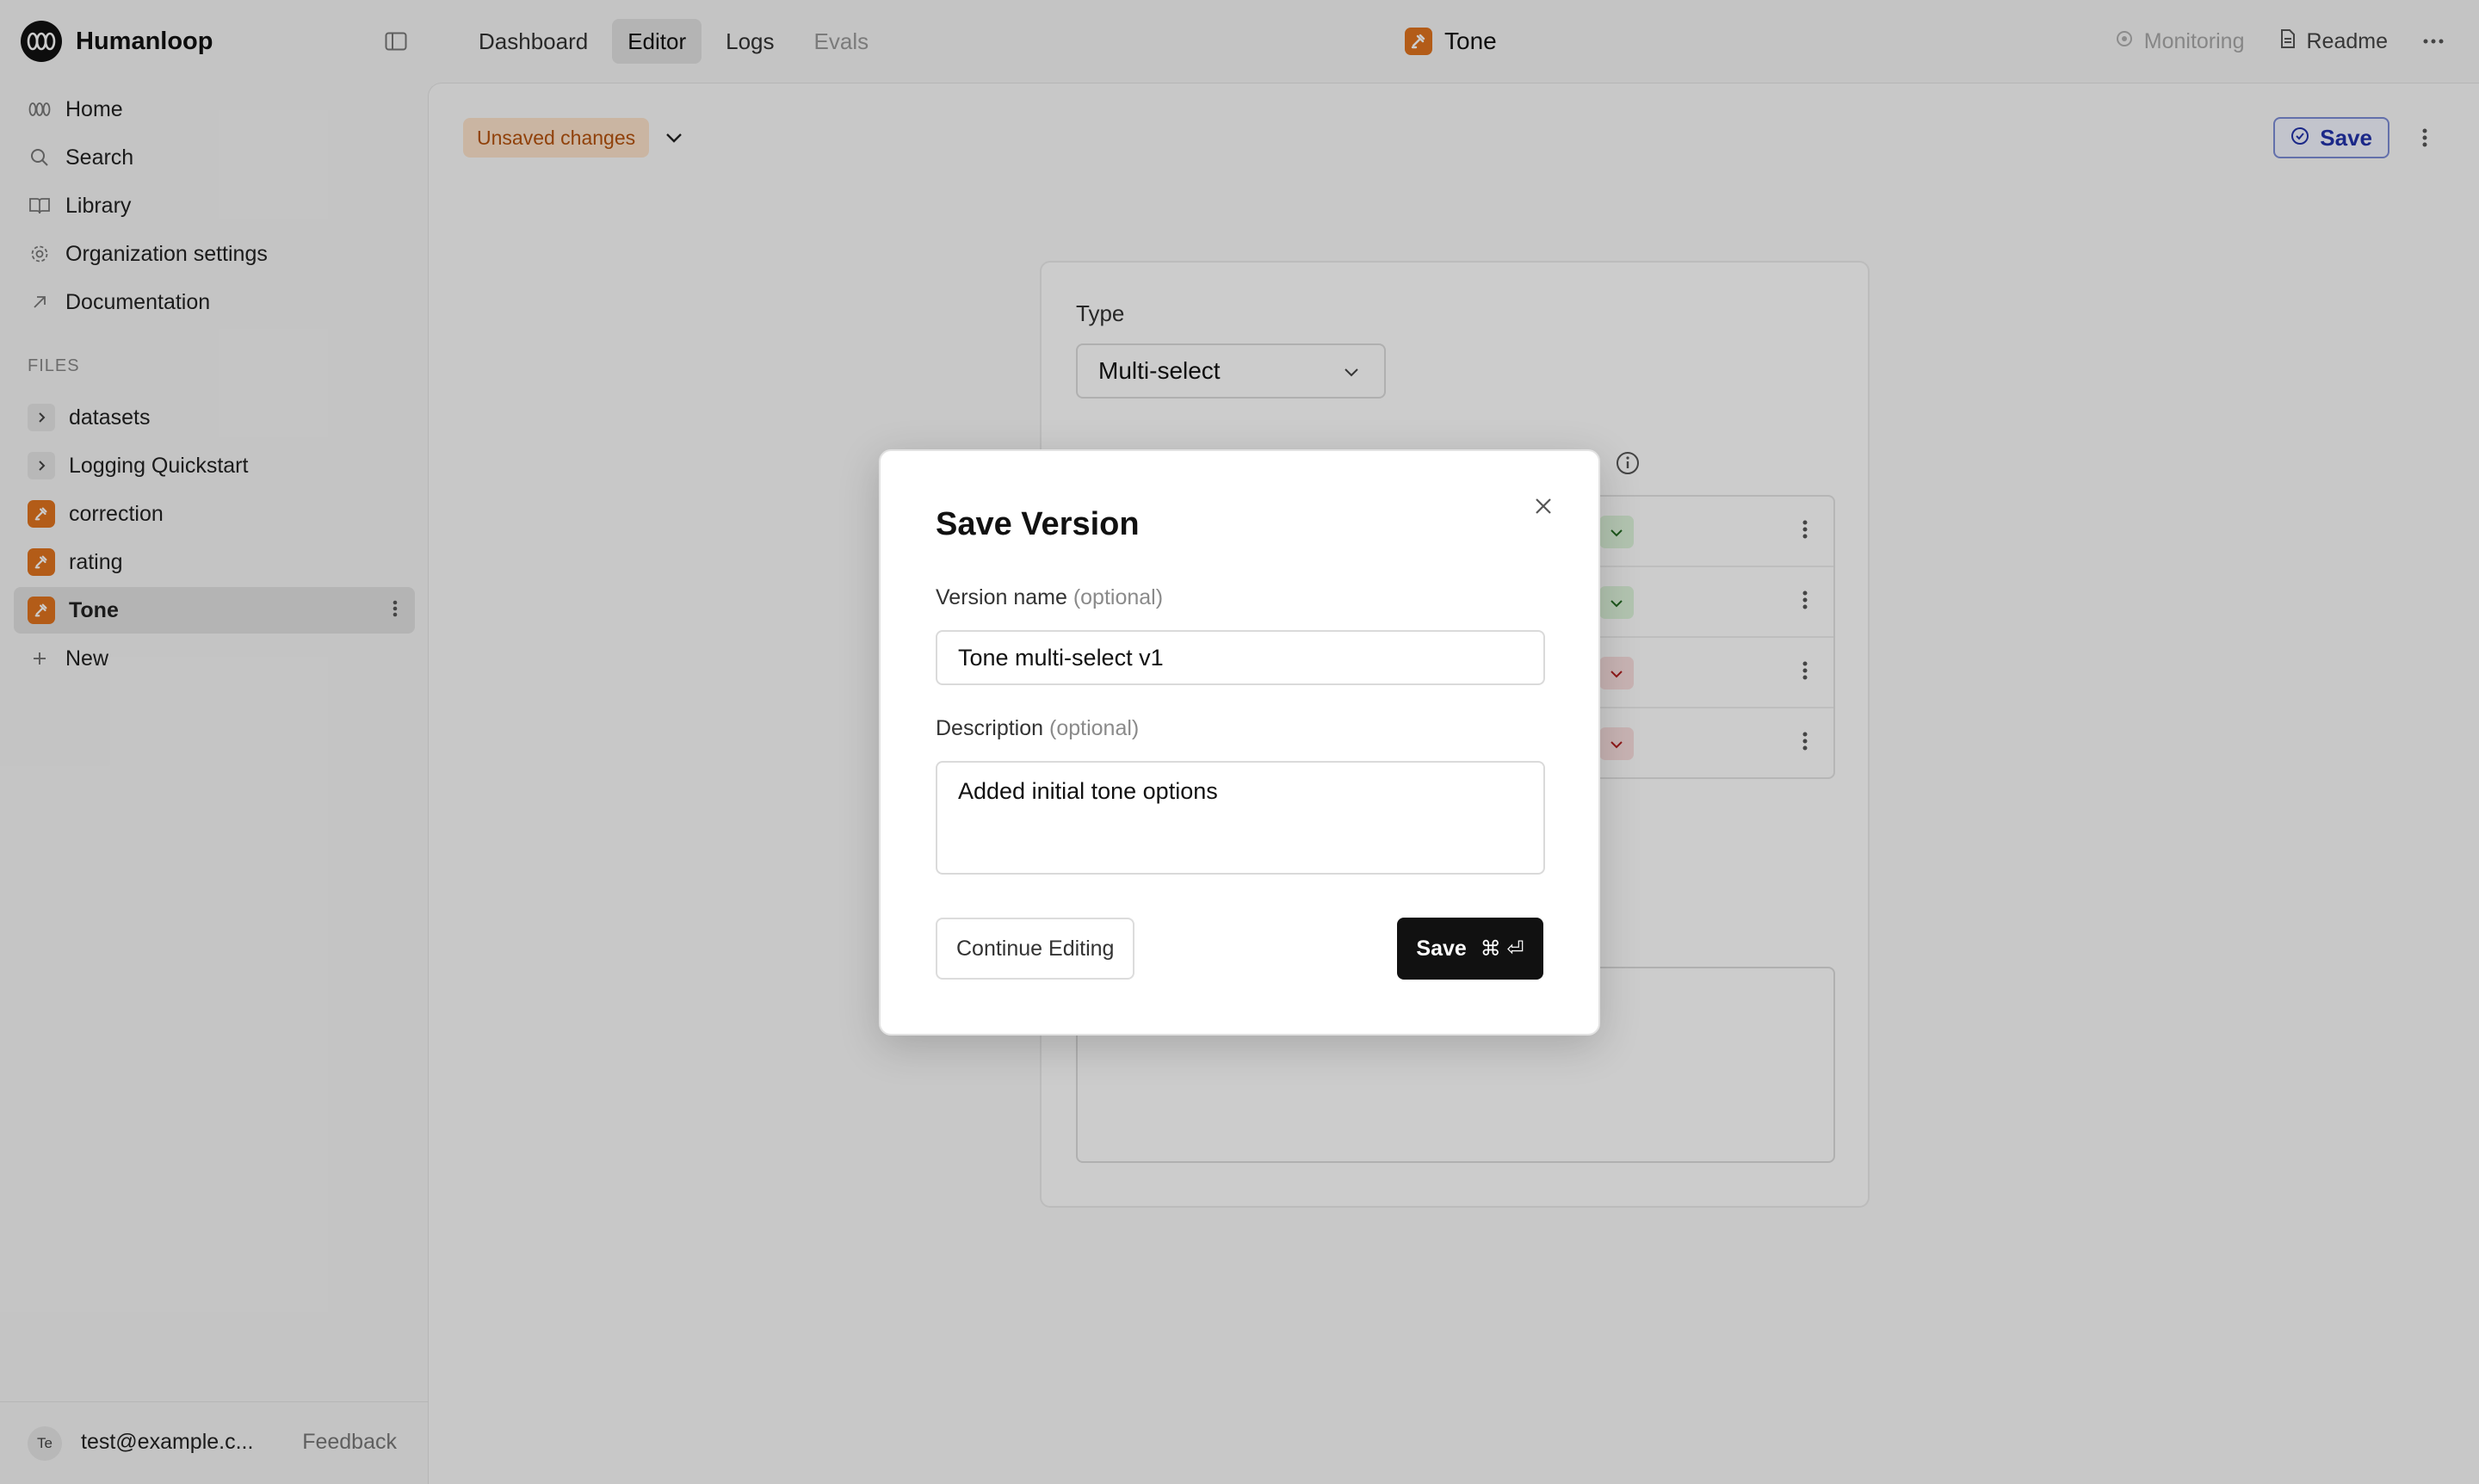 Image resolution: width=2479 pixels, height=1484 pixels. What do you see at coordinates (1441, 948) in the screenshot?
I see `save-version-label: Save` at bounding box center [1441, 948].